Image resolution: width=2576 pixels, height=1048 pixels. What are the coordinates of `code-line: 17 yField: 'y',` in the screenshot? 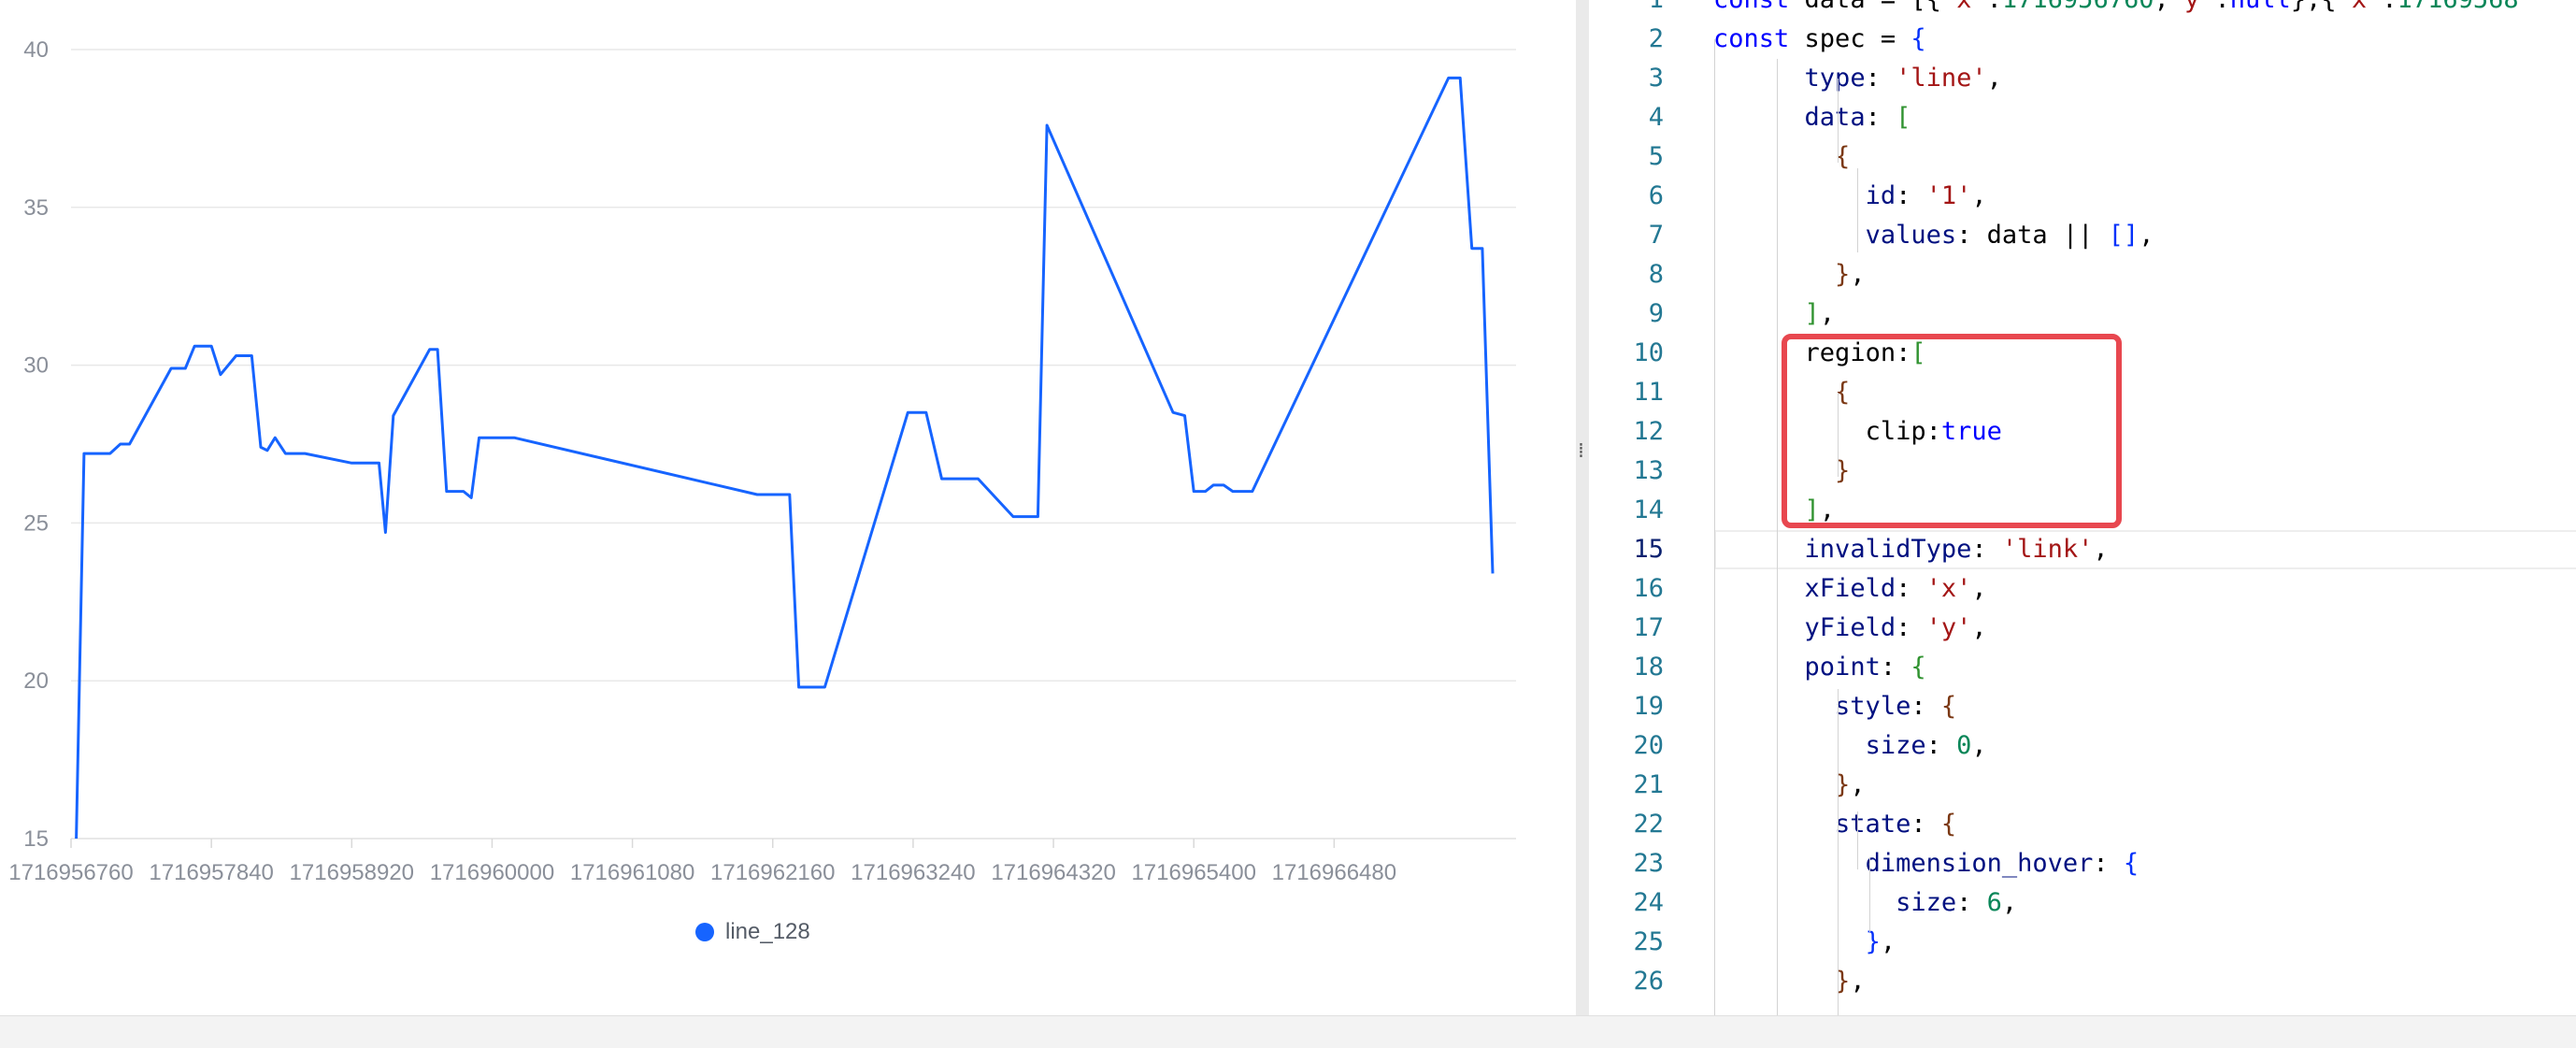 It's located at (2082, 628).